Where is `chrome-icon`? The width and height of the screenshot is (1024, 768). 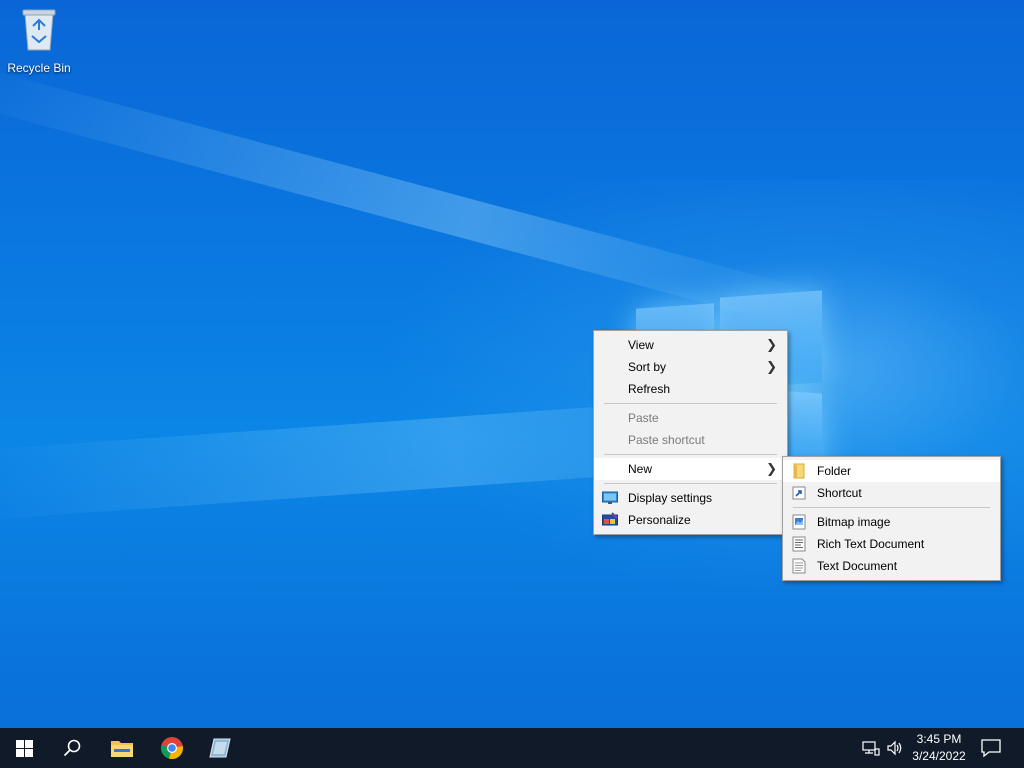 chrome-icon is located at coordinates (172, 748).